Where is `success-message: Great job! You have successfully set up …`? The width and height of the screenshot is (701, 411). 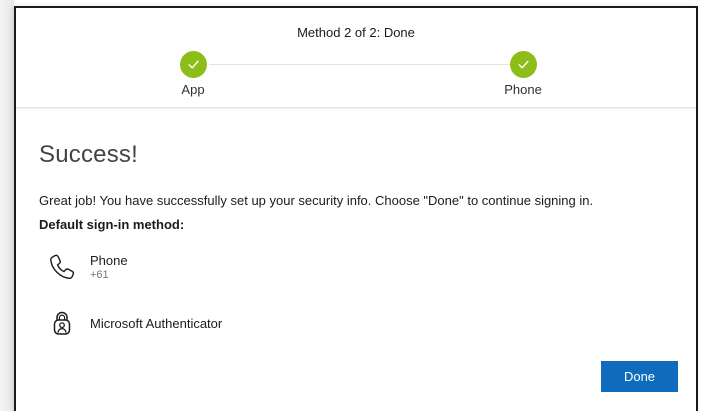
success-message: Great job! You have successfully set up … is located at coordinates (316, 200).